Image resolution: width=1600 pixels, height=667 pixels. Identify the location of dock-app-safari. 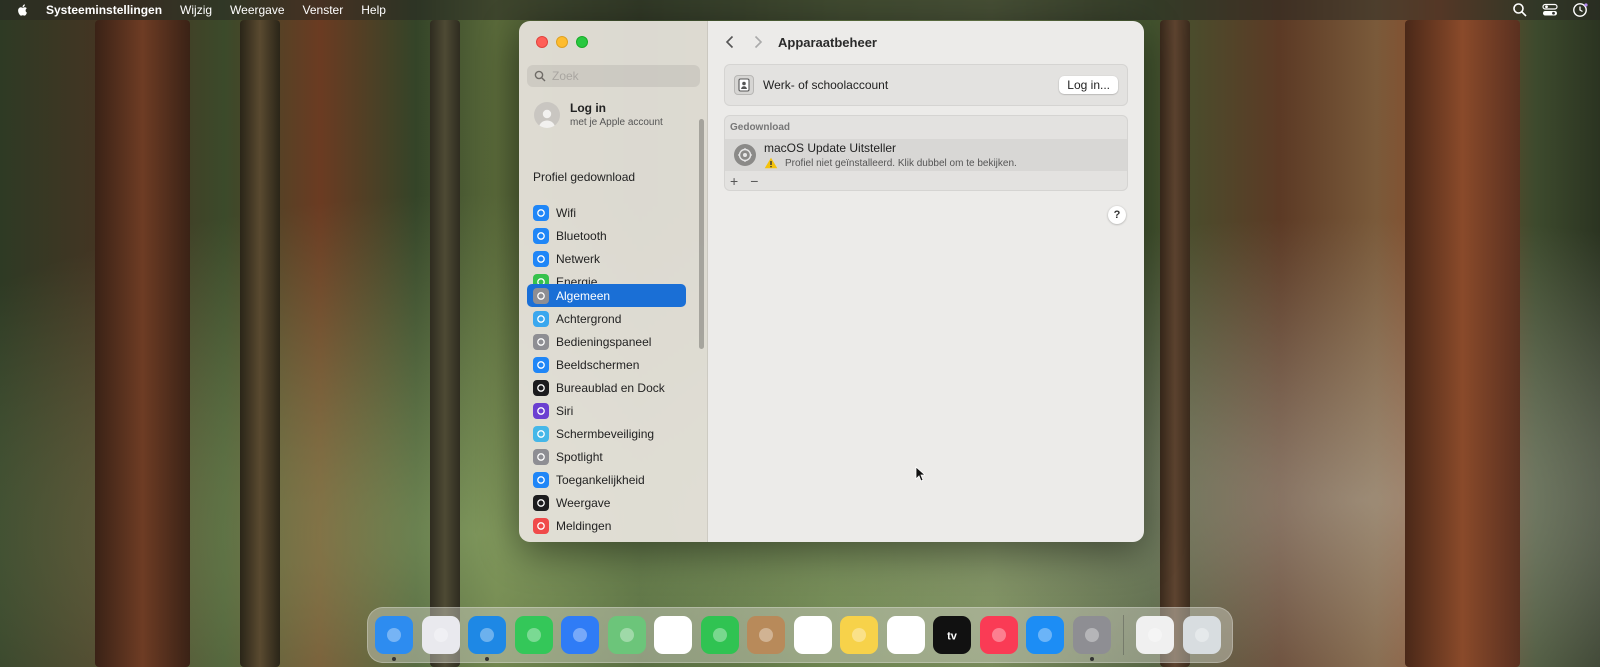
(487, 638).